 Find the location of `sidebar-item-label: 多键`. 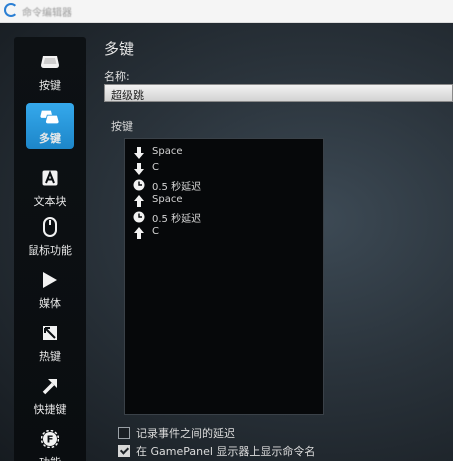

sidebar-item-label: 多键 is located at coordinates (50, 138).